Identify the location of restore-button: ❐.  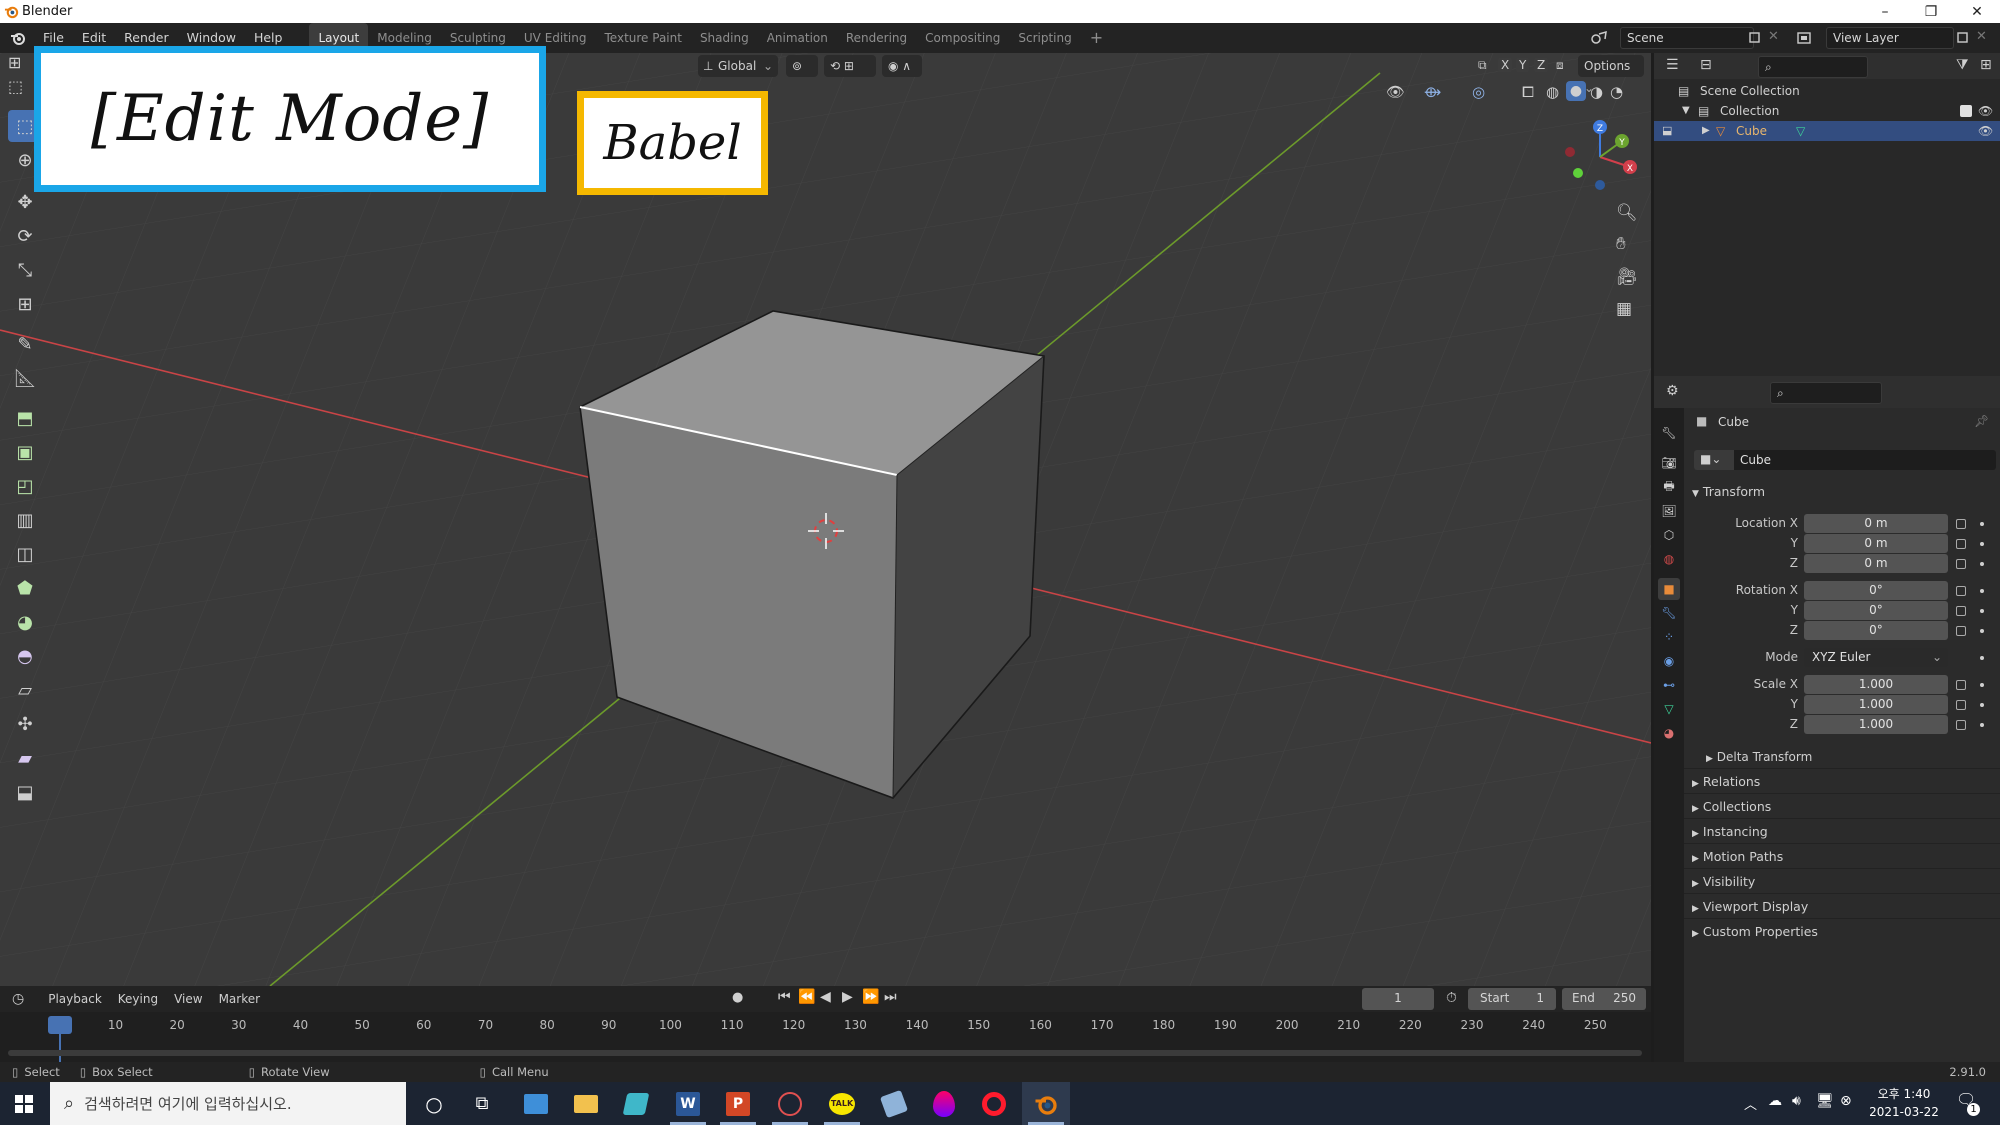
(1931, 11).